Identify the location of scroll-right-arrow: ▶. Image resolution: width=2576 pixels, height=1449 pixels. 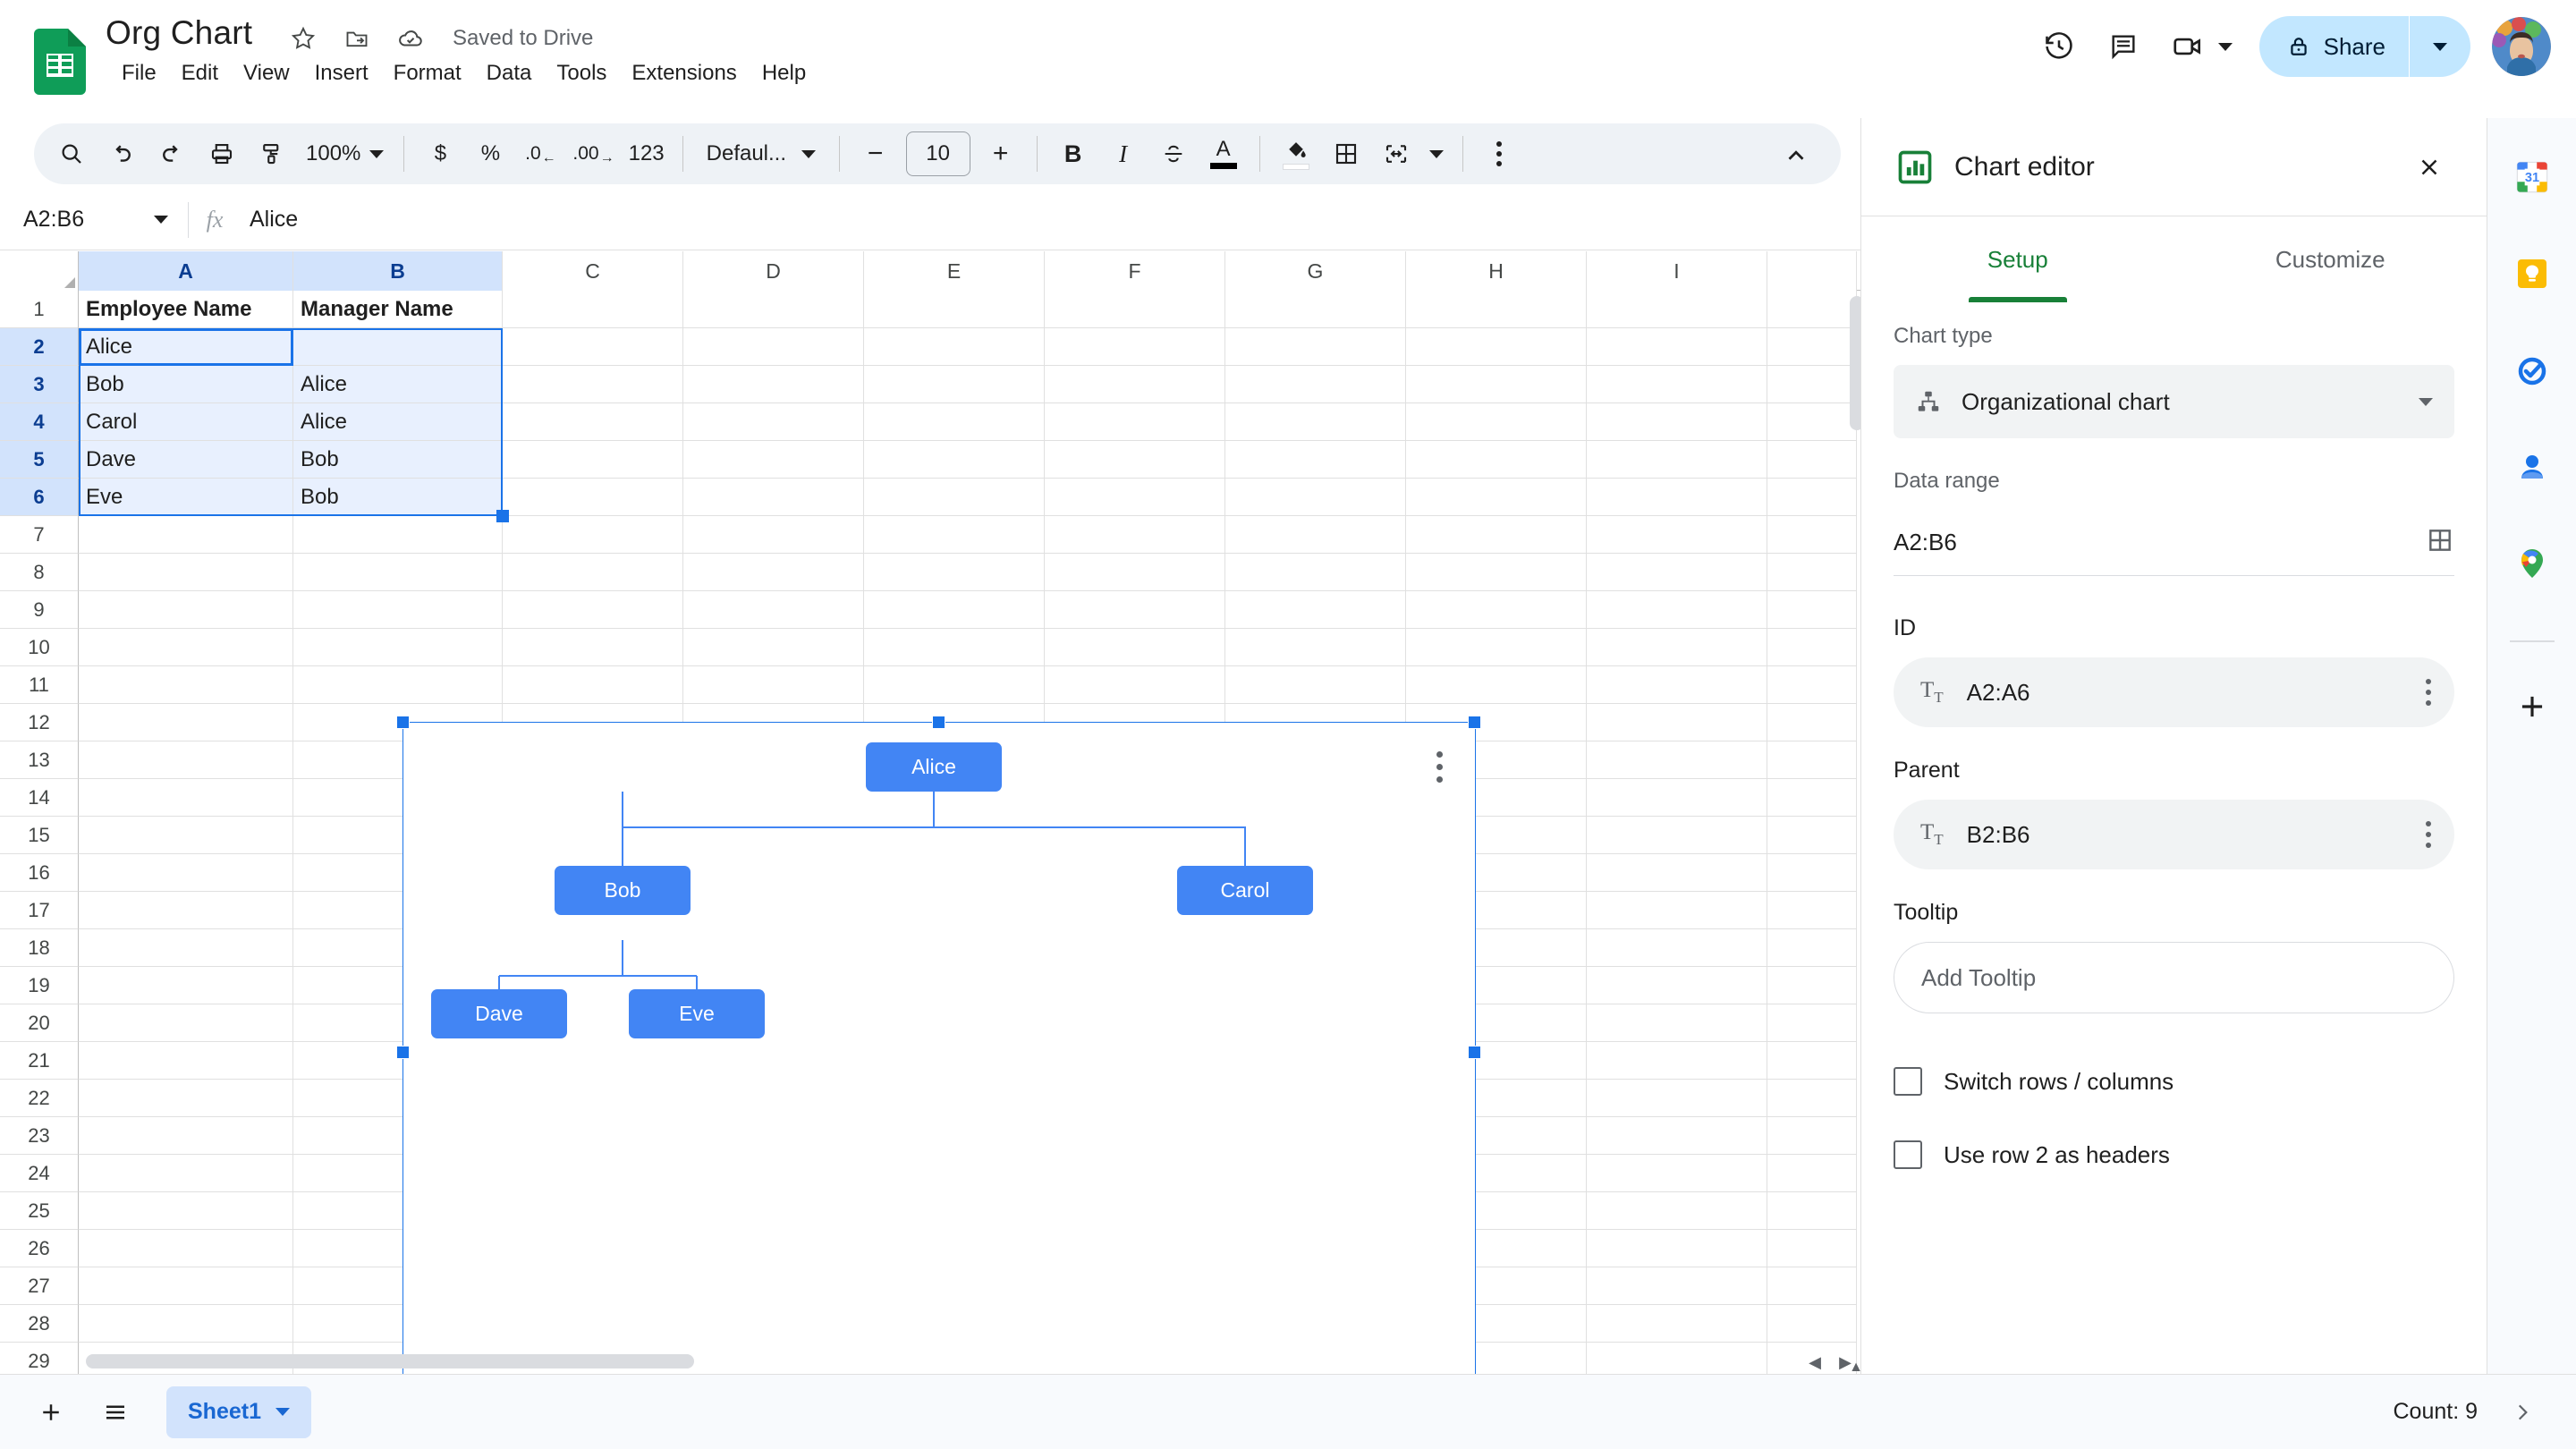
(1845, 1362).